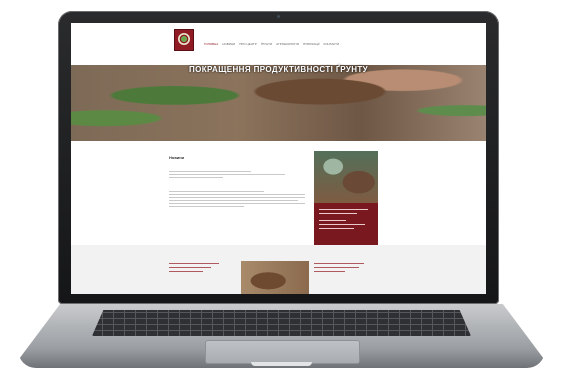  What do you see at coordinates (331, 44) in the screenshot?
I see `nav-item-contacts: Контакти` at bounding box center [331, 44].